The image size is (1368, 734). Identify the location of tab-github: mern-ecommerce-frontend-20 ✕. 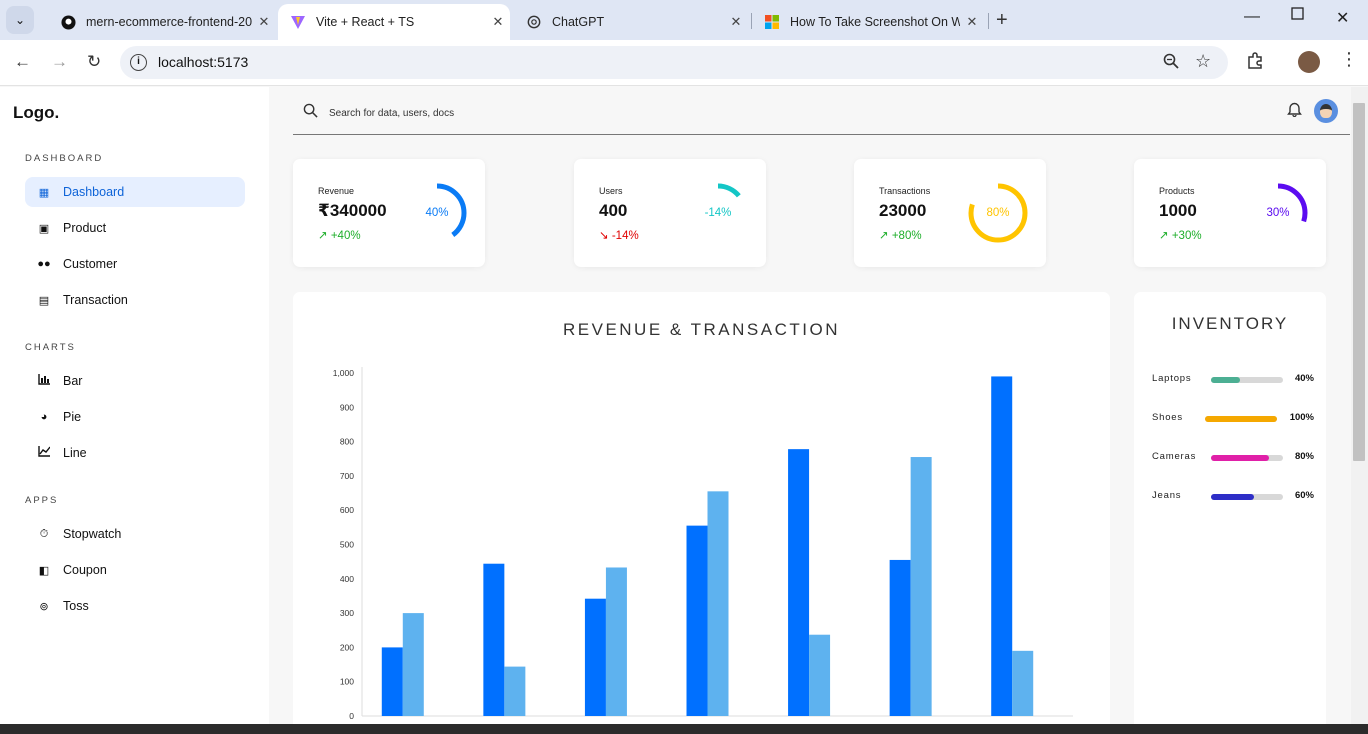
(162, 22).